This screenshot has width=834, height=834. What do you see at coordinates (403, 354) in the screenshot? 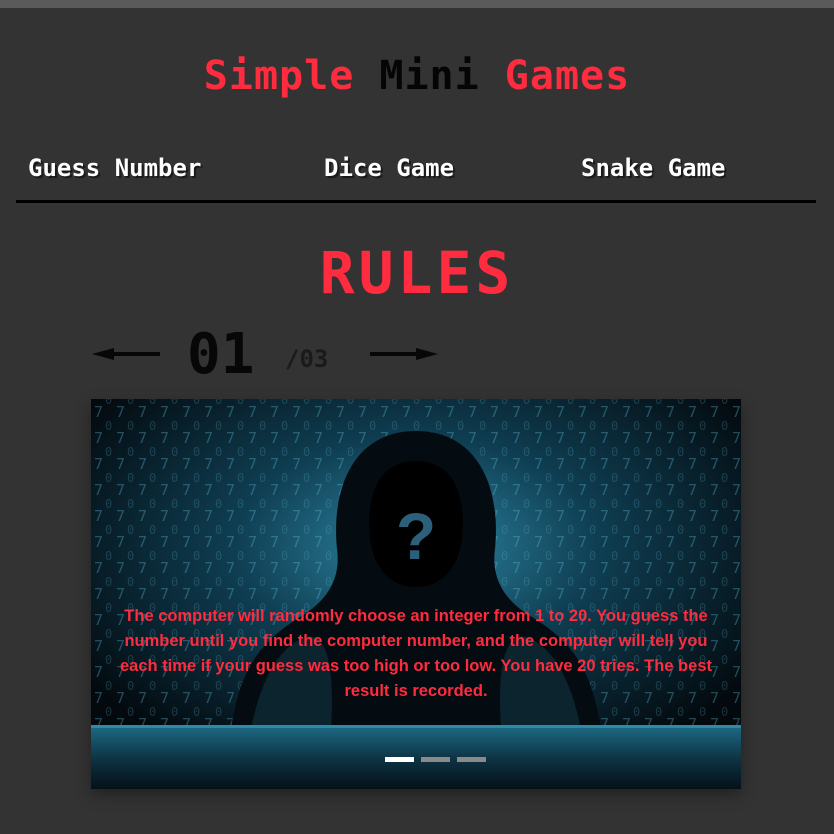
I see `right-arrow-icon` at bounding box center [403, 354].